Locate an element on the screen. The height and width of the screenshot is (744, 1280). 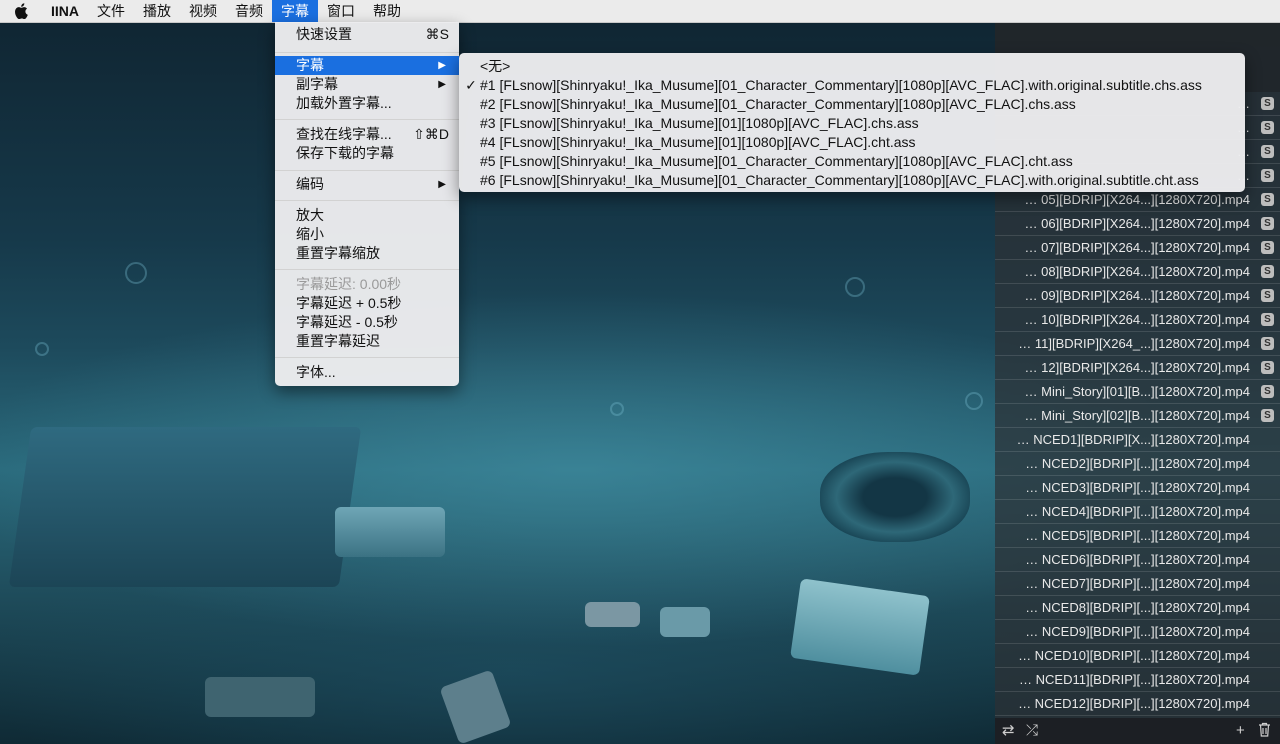
playlist-item-name: … NCED3][BDRIP][...][1280X720].mp4 is located at coordinates (1137, 487).